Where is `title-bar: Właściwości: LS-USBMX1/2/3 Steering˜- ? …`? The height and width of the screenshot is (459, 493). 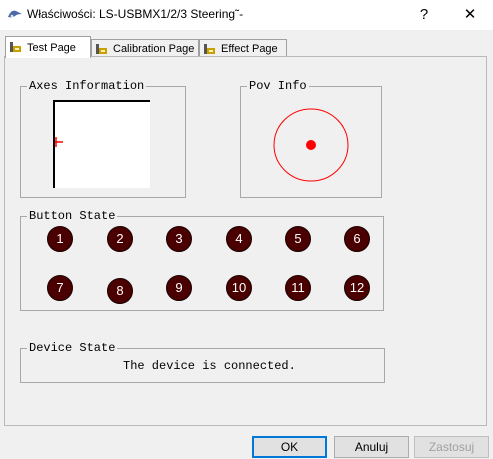 title-bar: Właściwości: LS-USBMX1/2/3 Steering˜- ? … is located at coordinates (246, 15).